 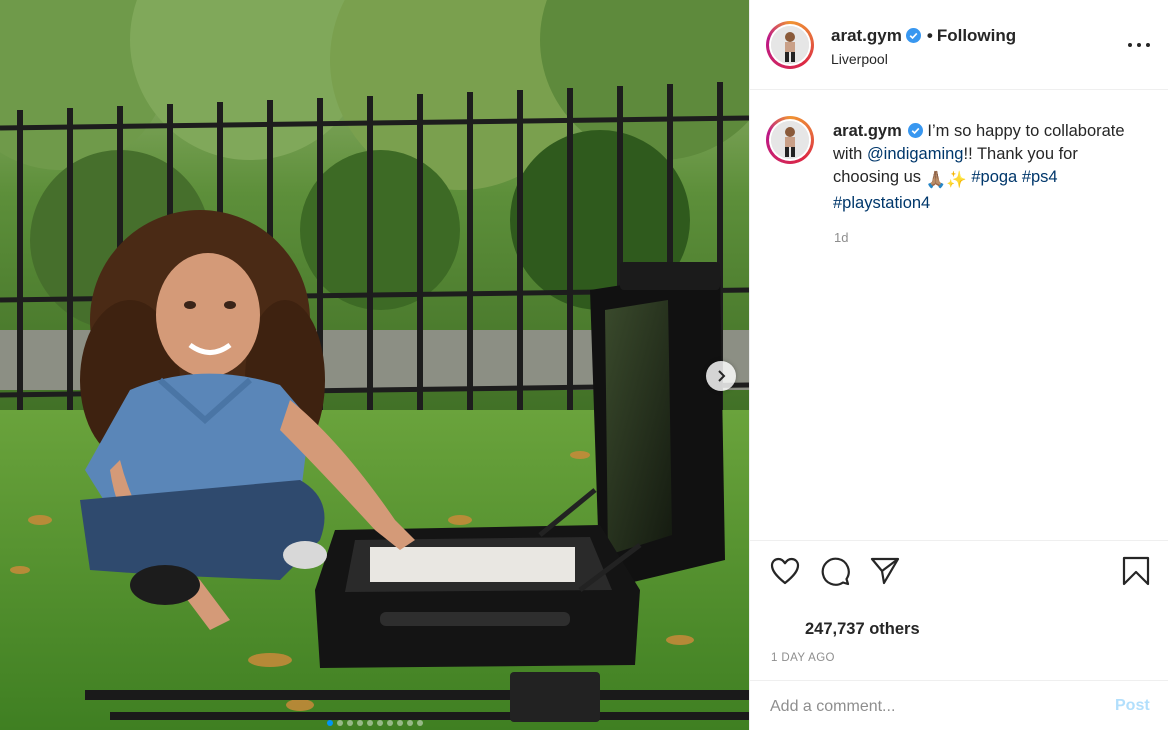 I want to click on mention-link: @indigaming, so click(x=915, y=154).